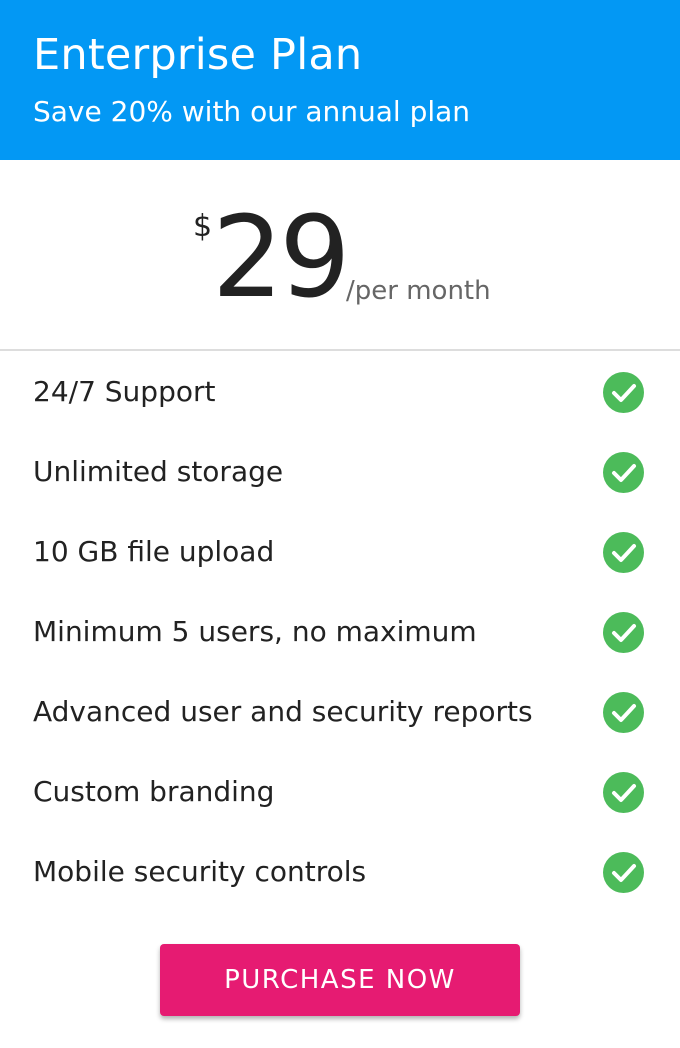 Image resolution: width=680 pixels, height=1048 pixels. I want to click on feature-item: Unlimited storage, so click(340, 471).